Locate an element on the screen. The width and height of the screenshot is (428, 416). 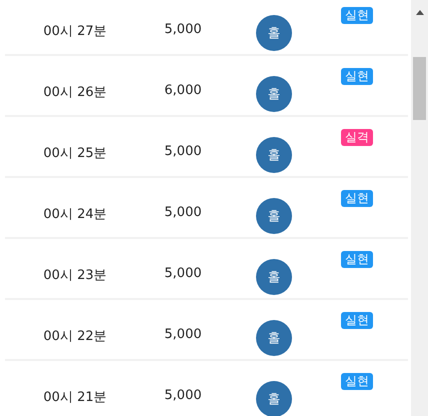
scroll-up-icon is located at coordinates (420, 12).